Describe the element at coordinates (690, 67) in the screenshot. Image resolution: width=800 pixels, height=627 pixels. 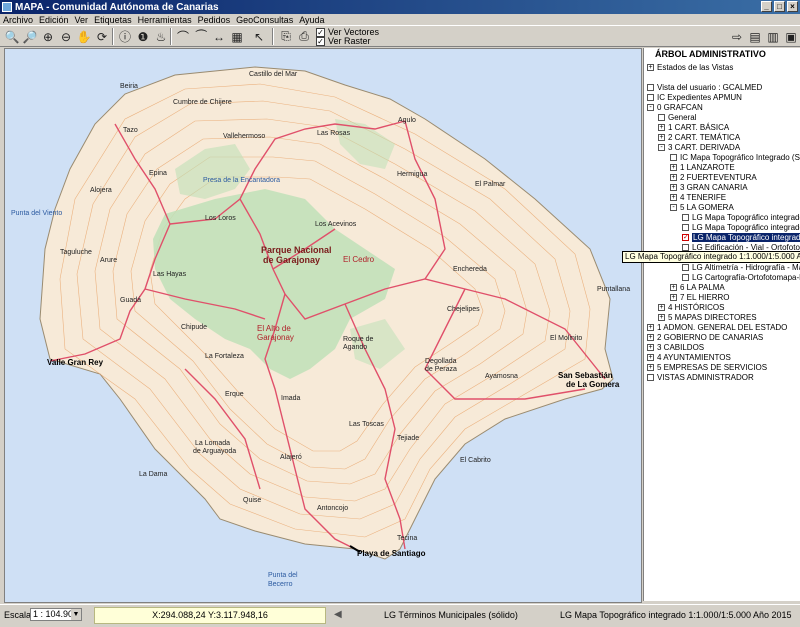
I see `tree-item: + Estados de las Vistas` at that location.